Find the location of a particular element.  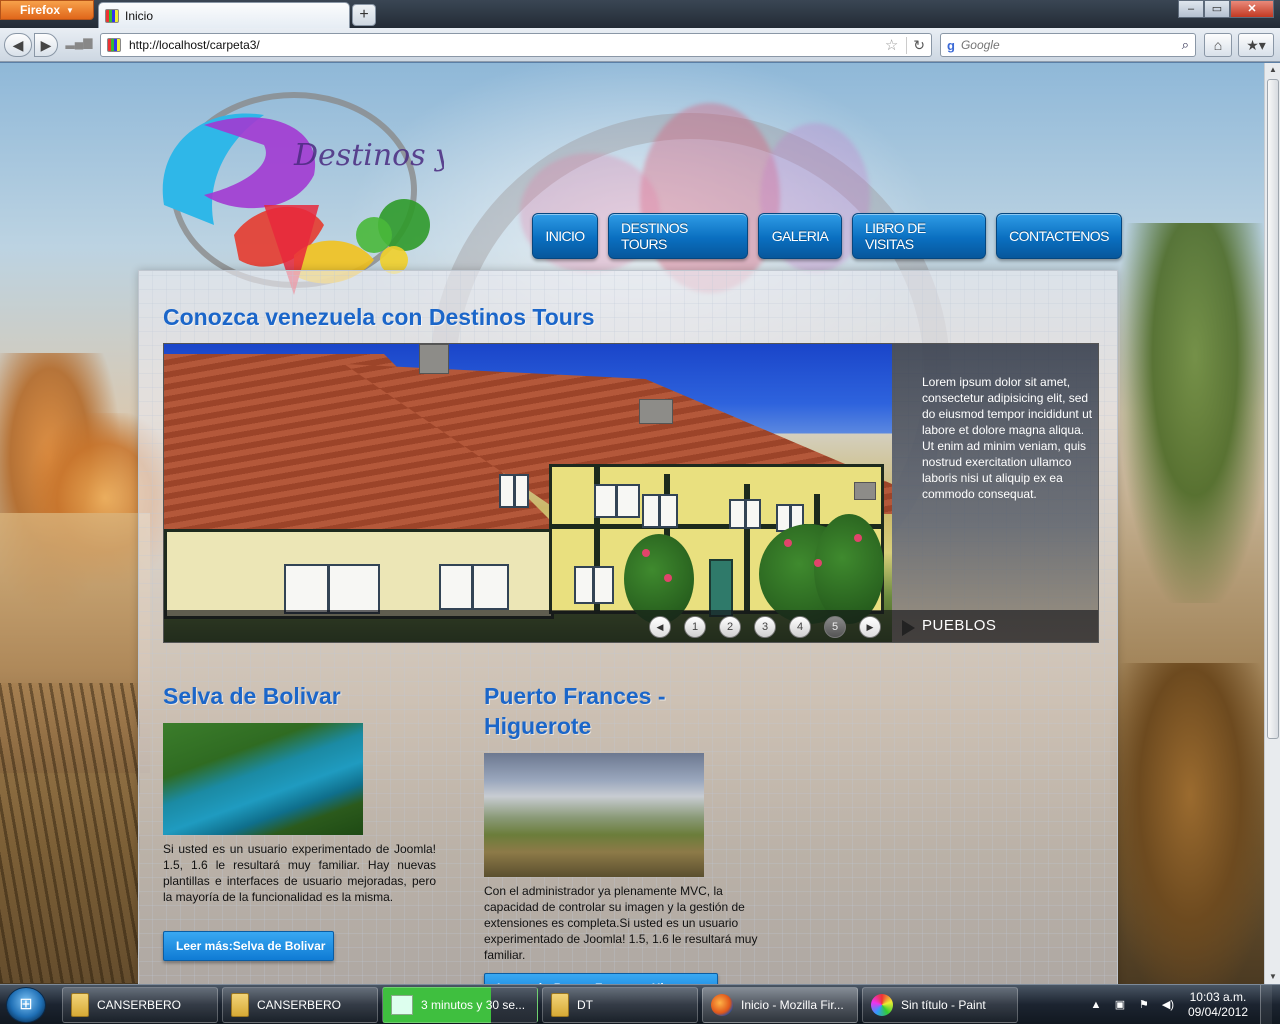

back-button: ◀ is located at coordinates (18, 45).